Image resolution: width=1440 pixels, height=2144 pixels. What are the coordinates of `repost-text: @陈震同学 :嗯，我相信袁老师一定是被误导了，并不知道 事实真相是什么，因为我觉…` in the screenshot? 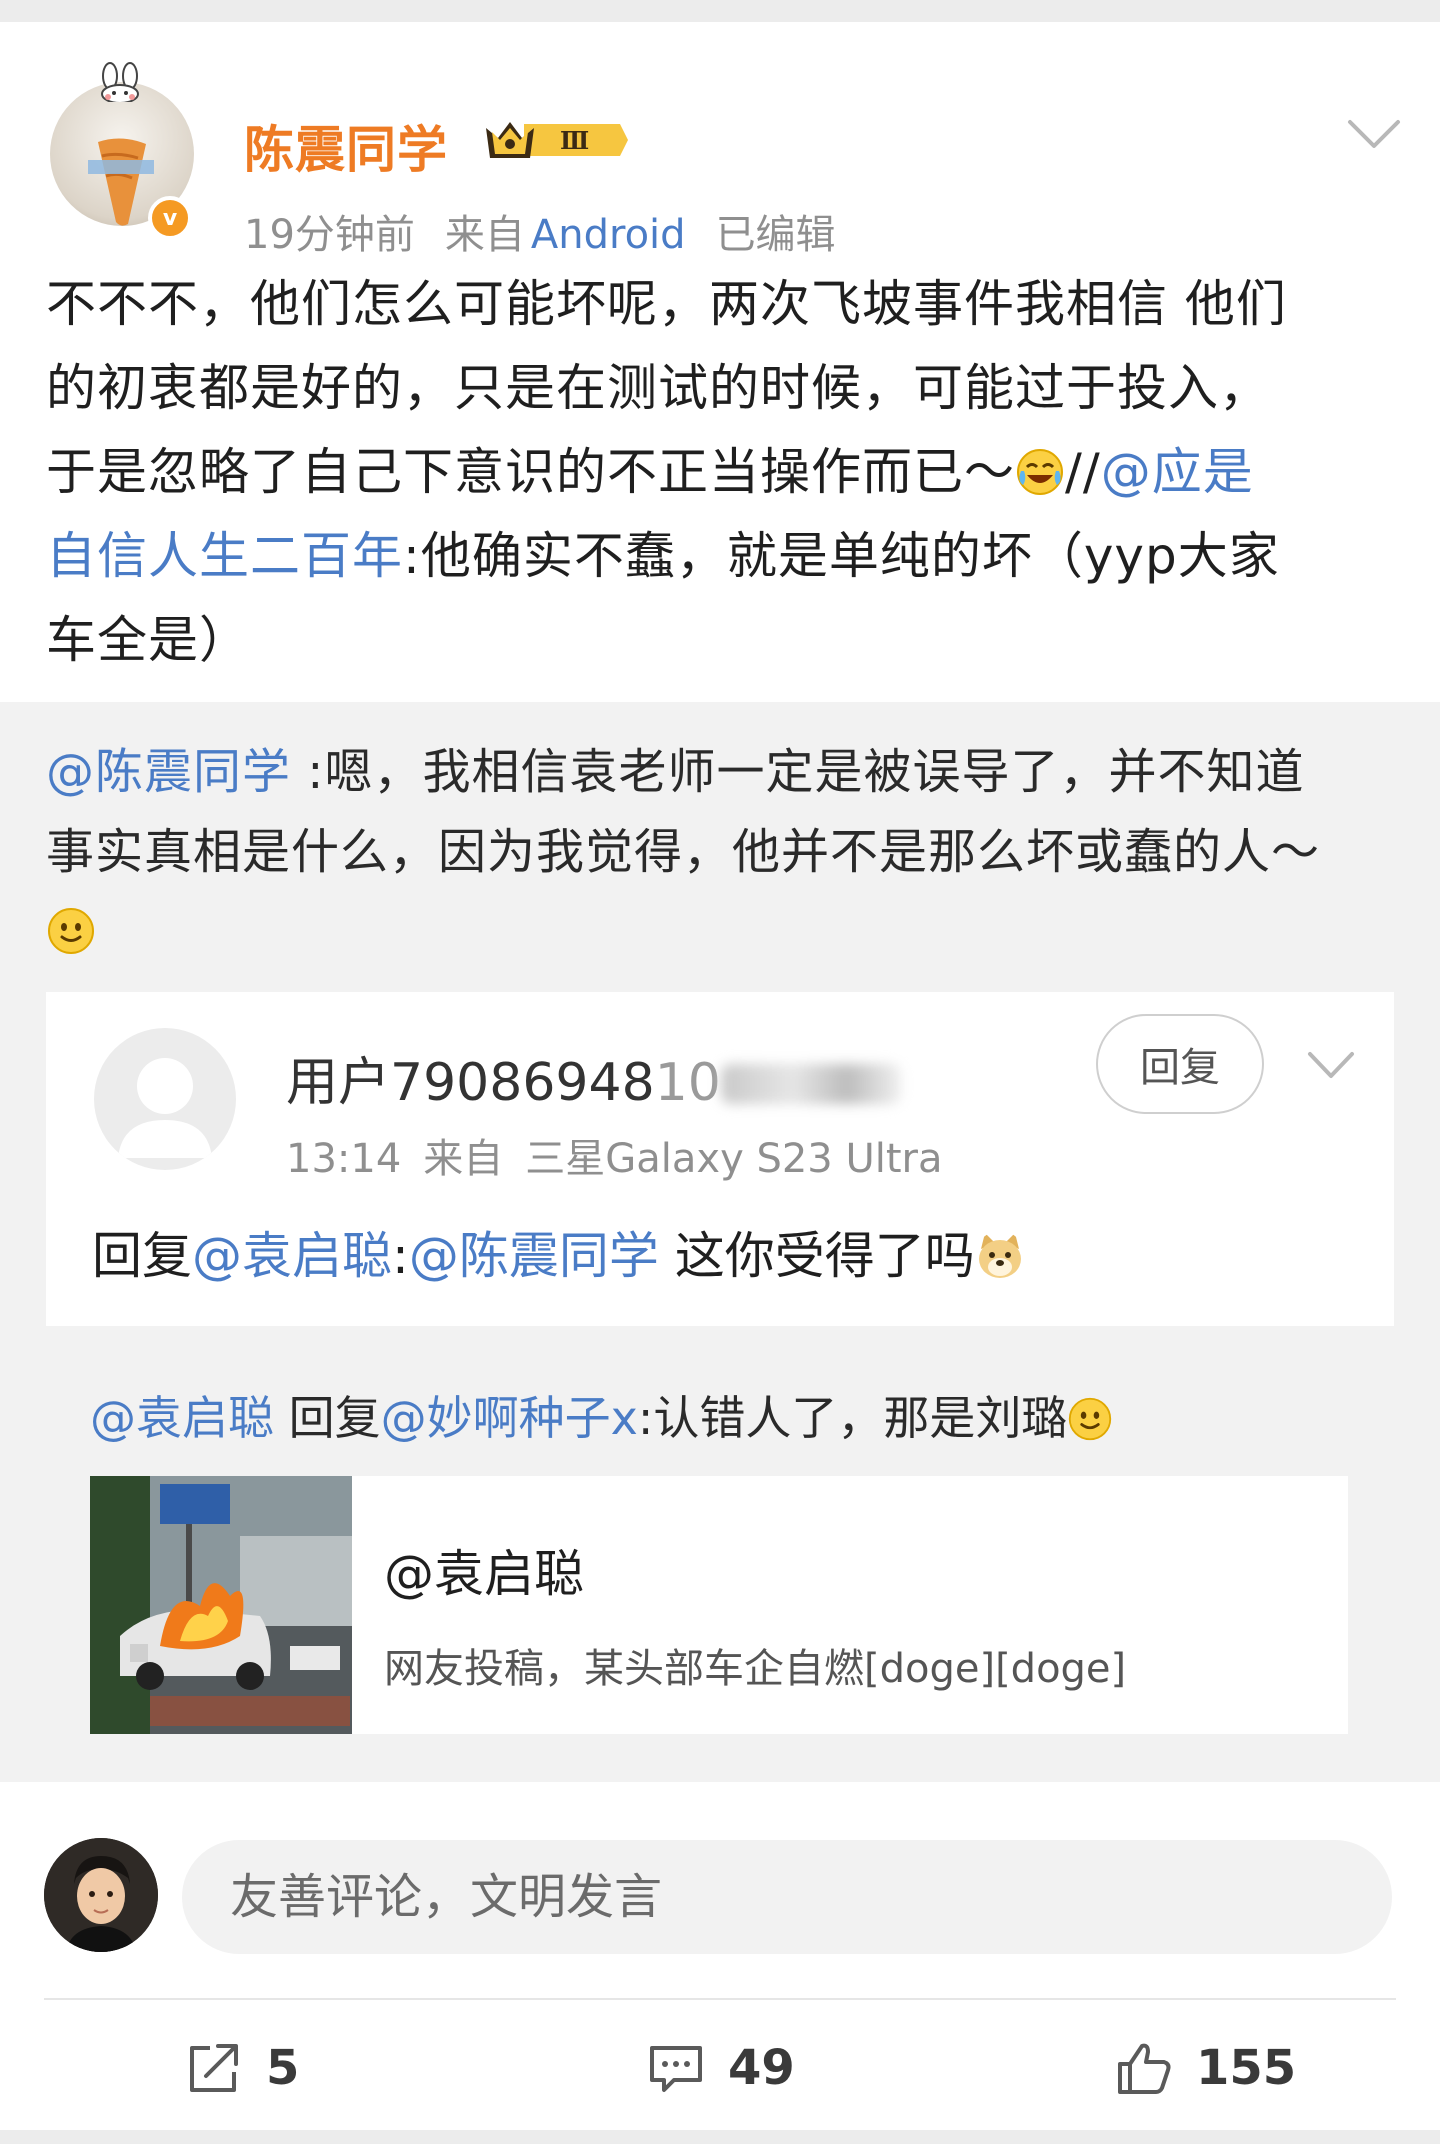 It's located at (721, 852).